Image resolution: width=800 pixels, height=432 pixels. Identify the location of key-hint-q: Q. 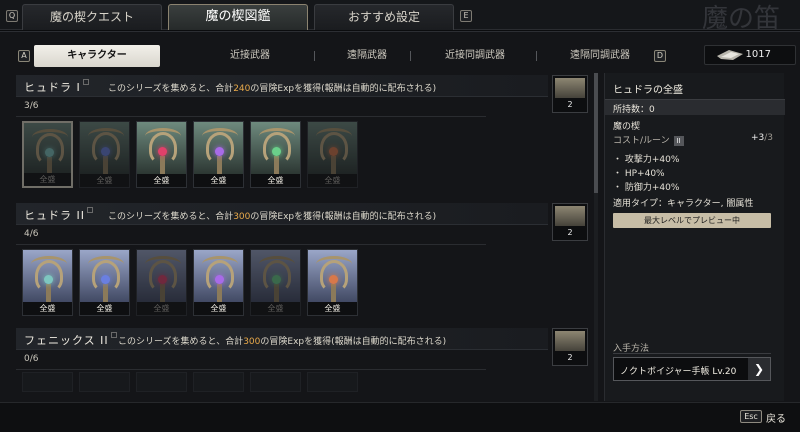
(12, 16).